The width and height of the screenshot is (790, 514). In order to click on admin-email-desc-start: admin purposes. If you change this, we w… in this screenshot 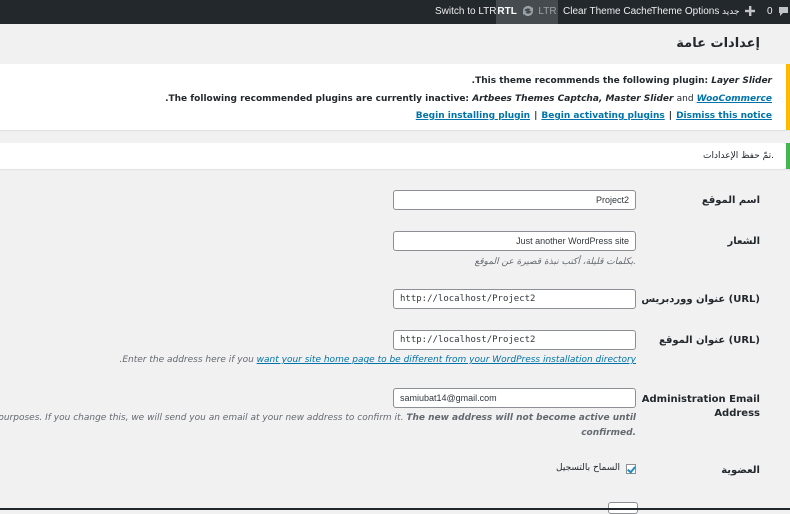, I will do `click(202, 418)`.